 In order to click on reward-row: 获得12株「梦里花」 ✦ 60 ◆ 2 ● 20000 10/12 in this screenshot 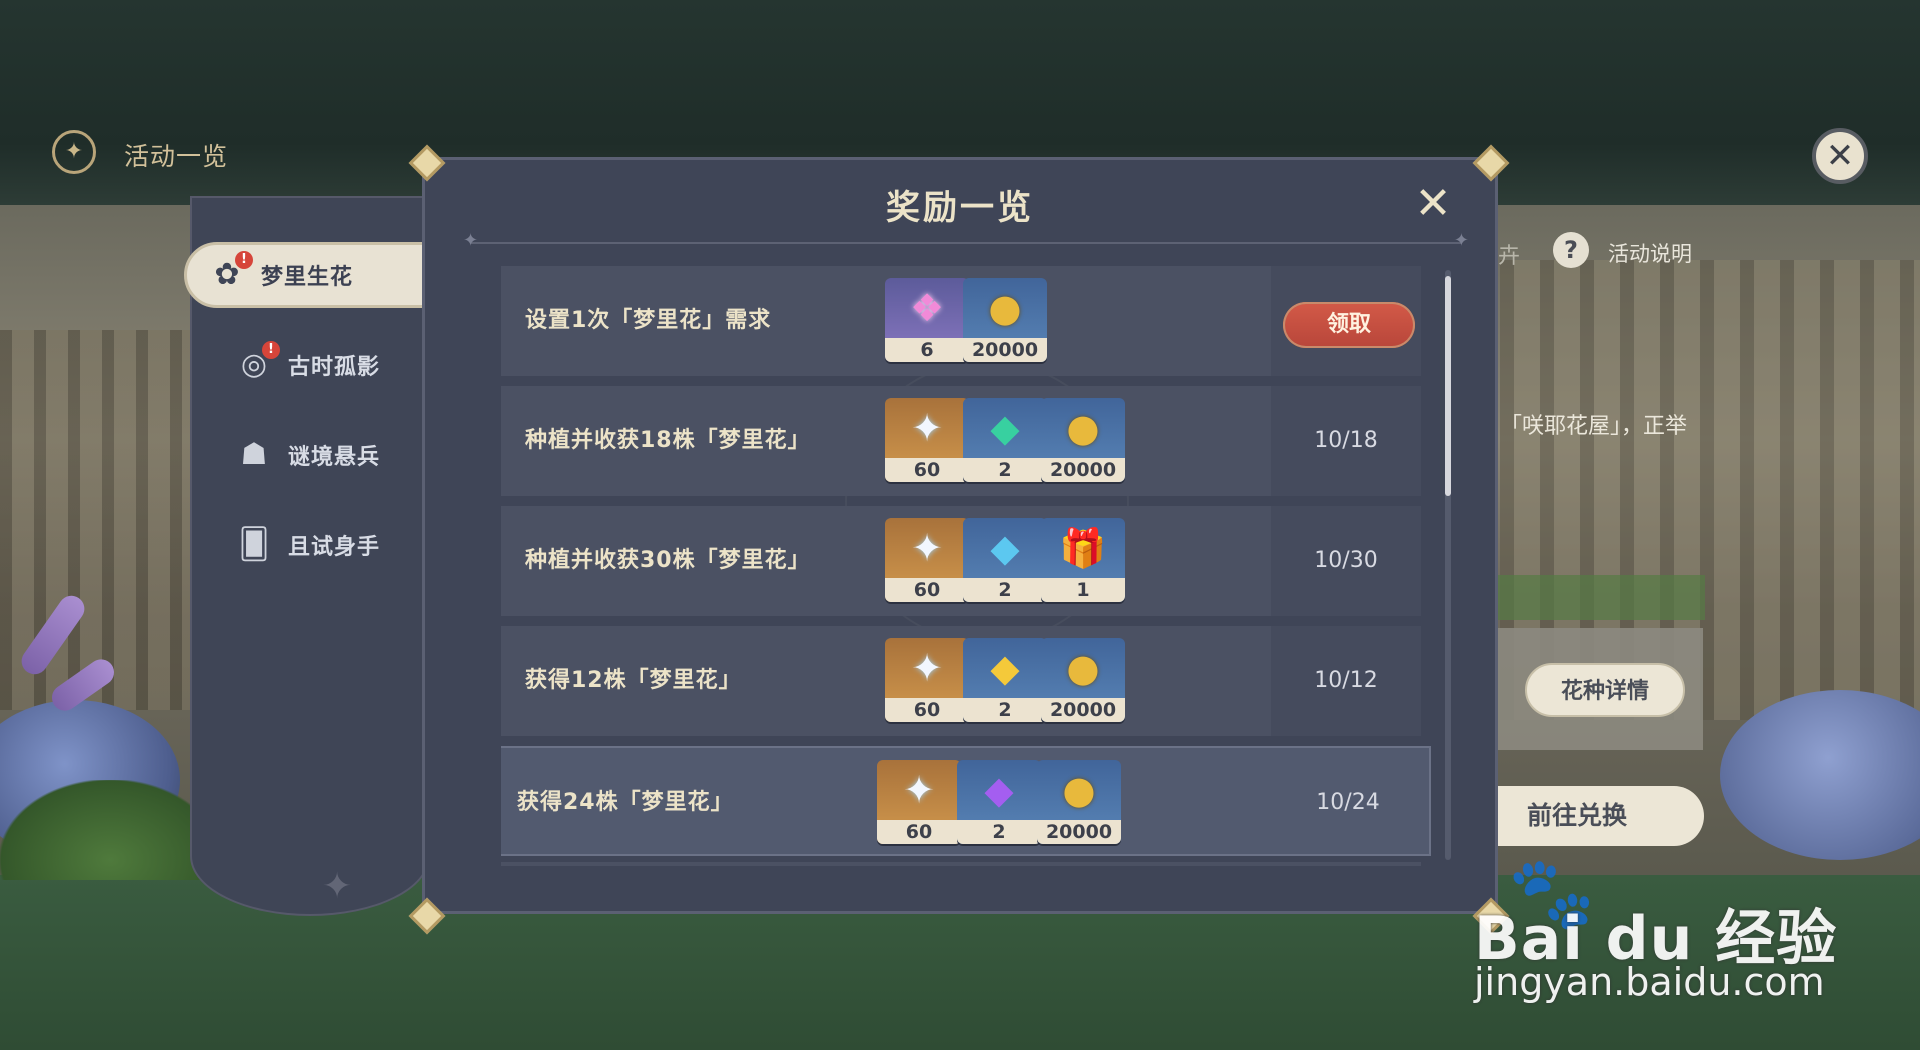, I will do `click(961, 681)`.